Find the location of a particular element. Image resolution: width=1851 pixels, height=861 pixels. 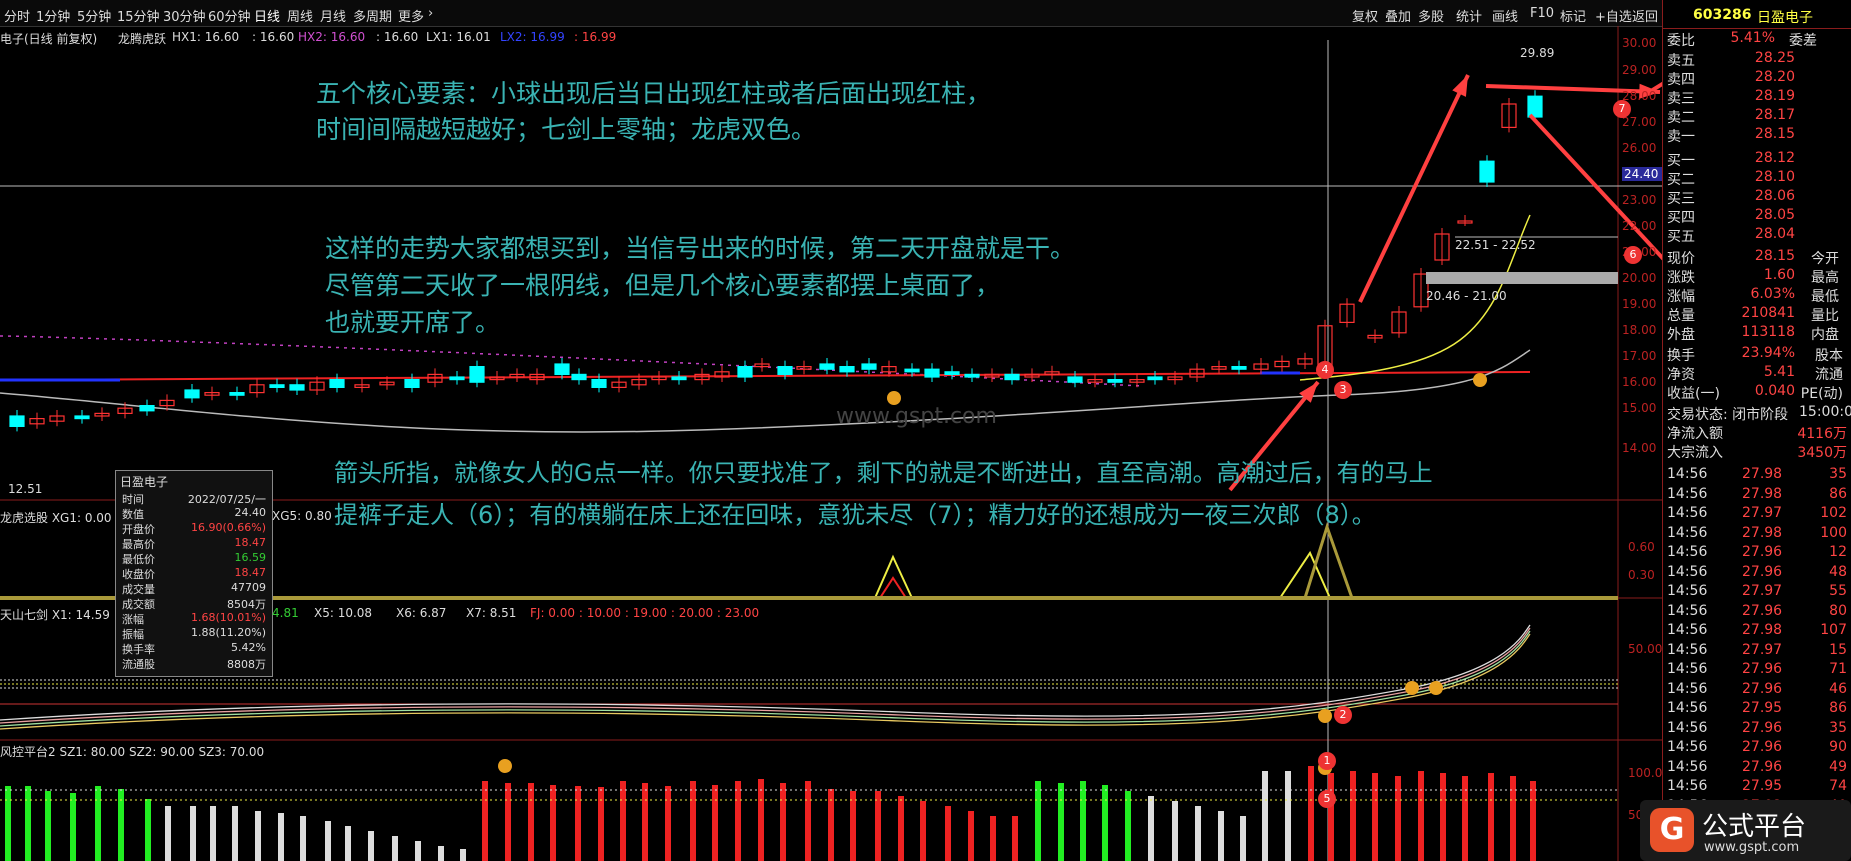

tick-volume: 55 is located at coordinates (1838, 591).